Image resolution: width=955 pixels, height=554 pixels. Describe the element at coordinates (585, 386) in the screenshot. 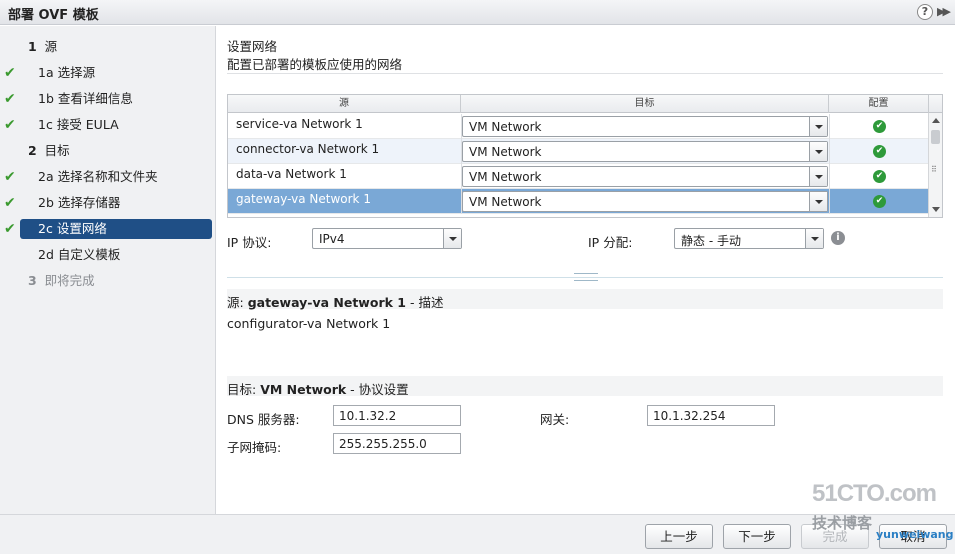

I see `destination-protocol-header: 目标: VM Network - 协议设置` at that location.